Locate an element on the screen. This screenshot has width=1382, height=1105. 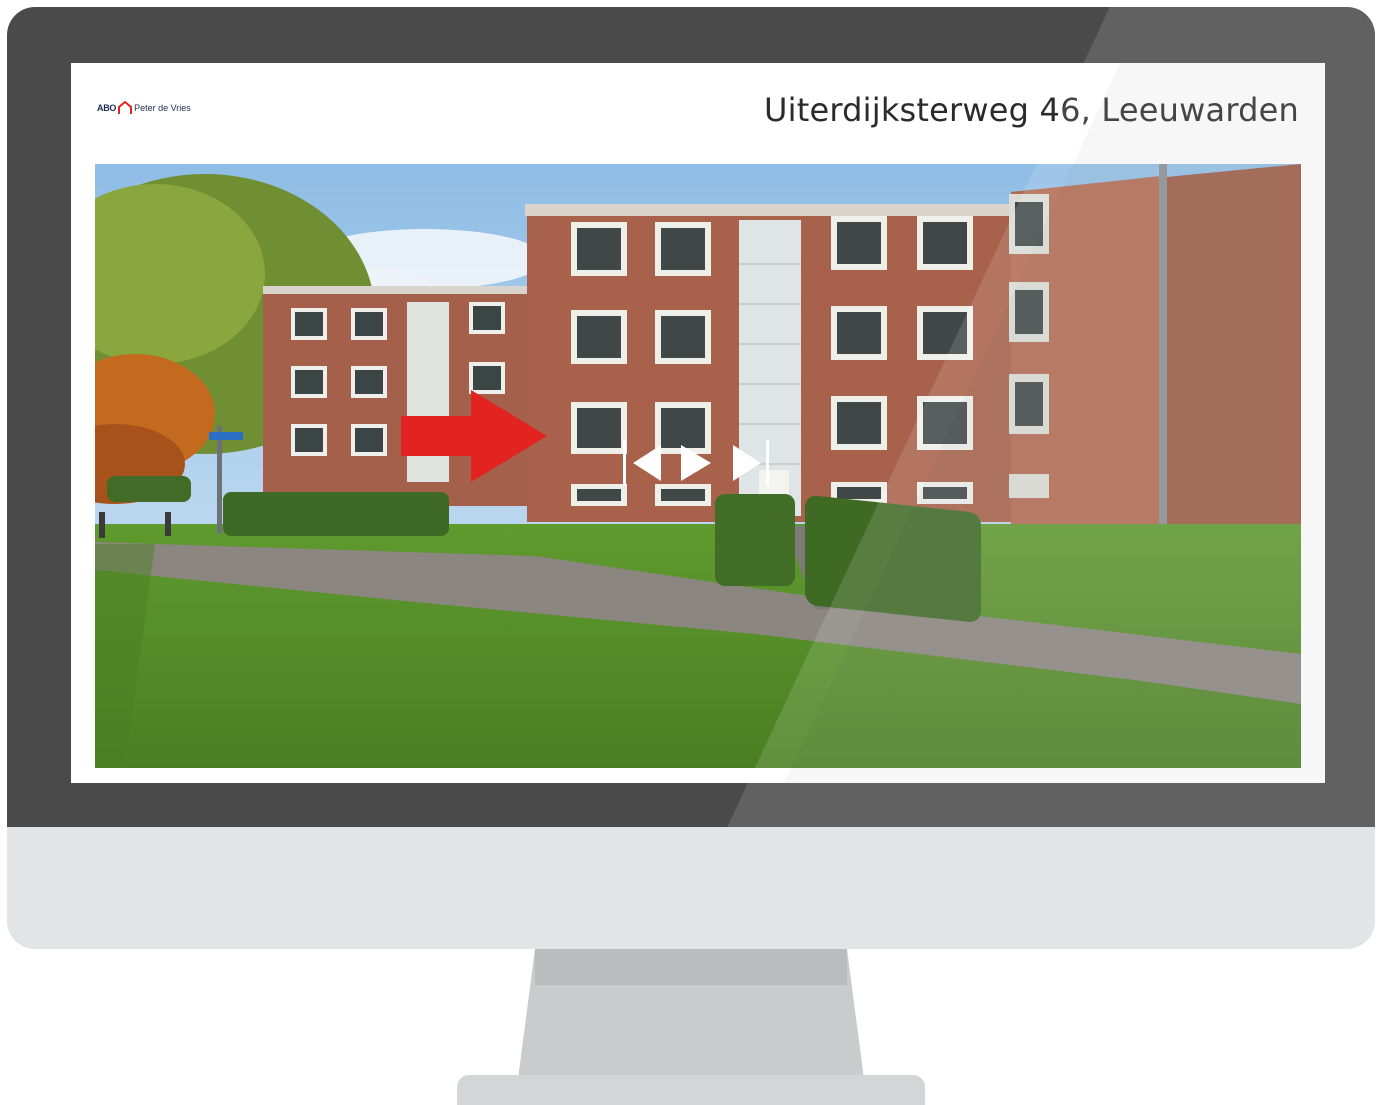
property-title: Uiterdijksterweg 46, Leeuwarden is located at coordinates (1031, 110).